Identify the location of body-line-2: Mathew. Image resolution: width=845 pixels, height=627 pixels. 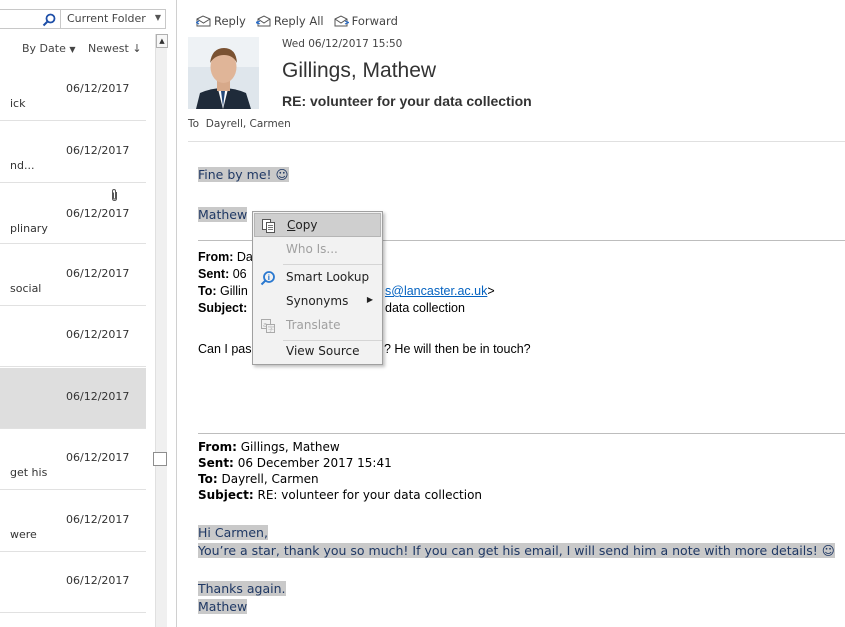
(223, 214).